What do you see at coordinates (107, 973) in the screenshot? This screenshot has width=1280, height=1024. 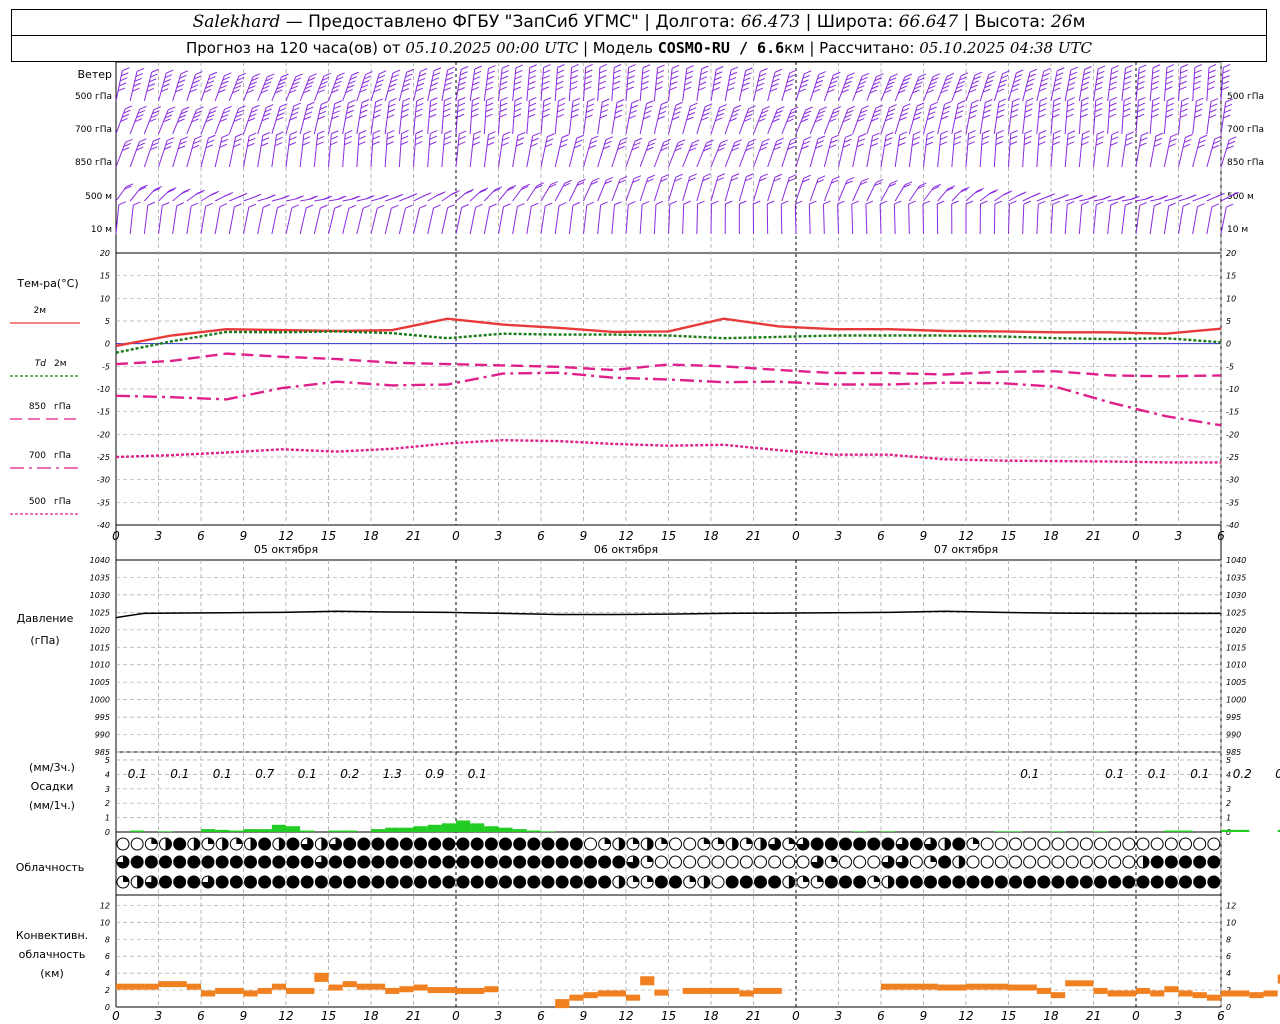 I see `convective-ytick-left: 4` at bounding box center [107, 973].